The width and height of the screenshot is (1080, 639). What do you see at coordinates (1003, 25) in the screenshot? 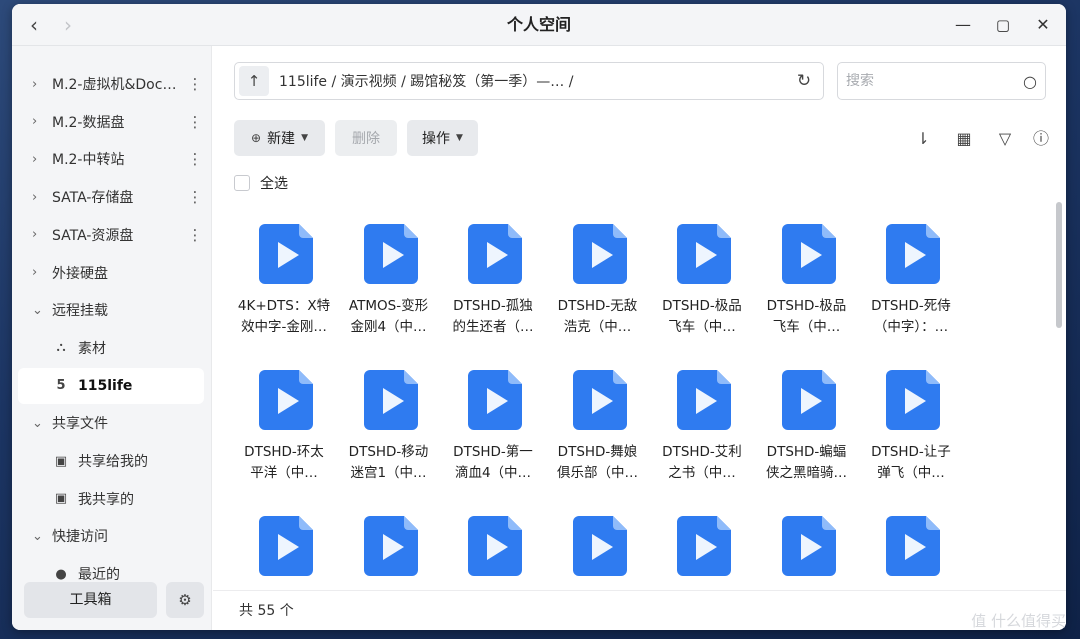
I see `maximize-button: ▢` at bounding box center [1003, 25].